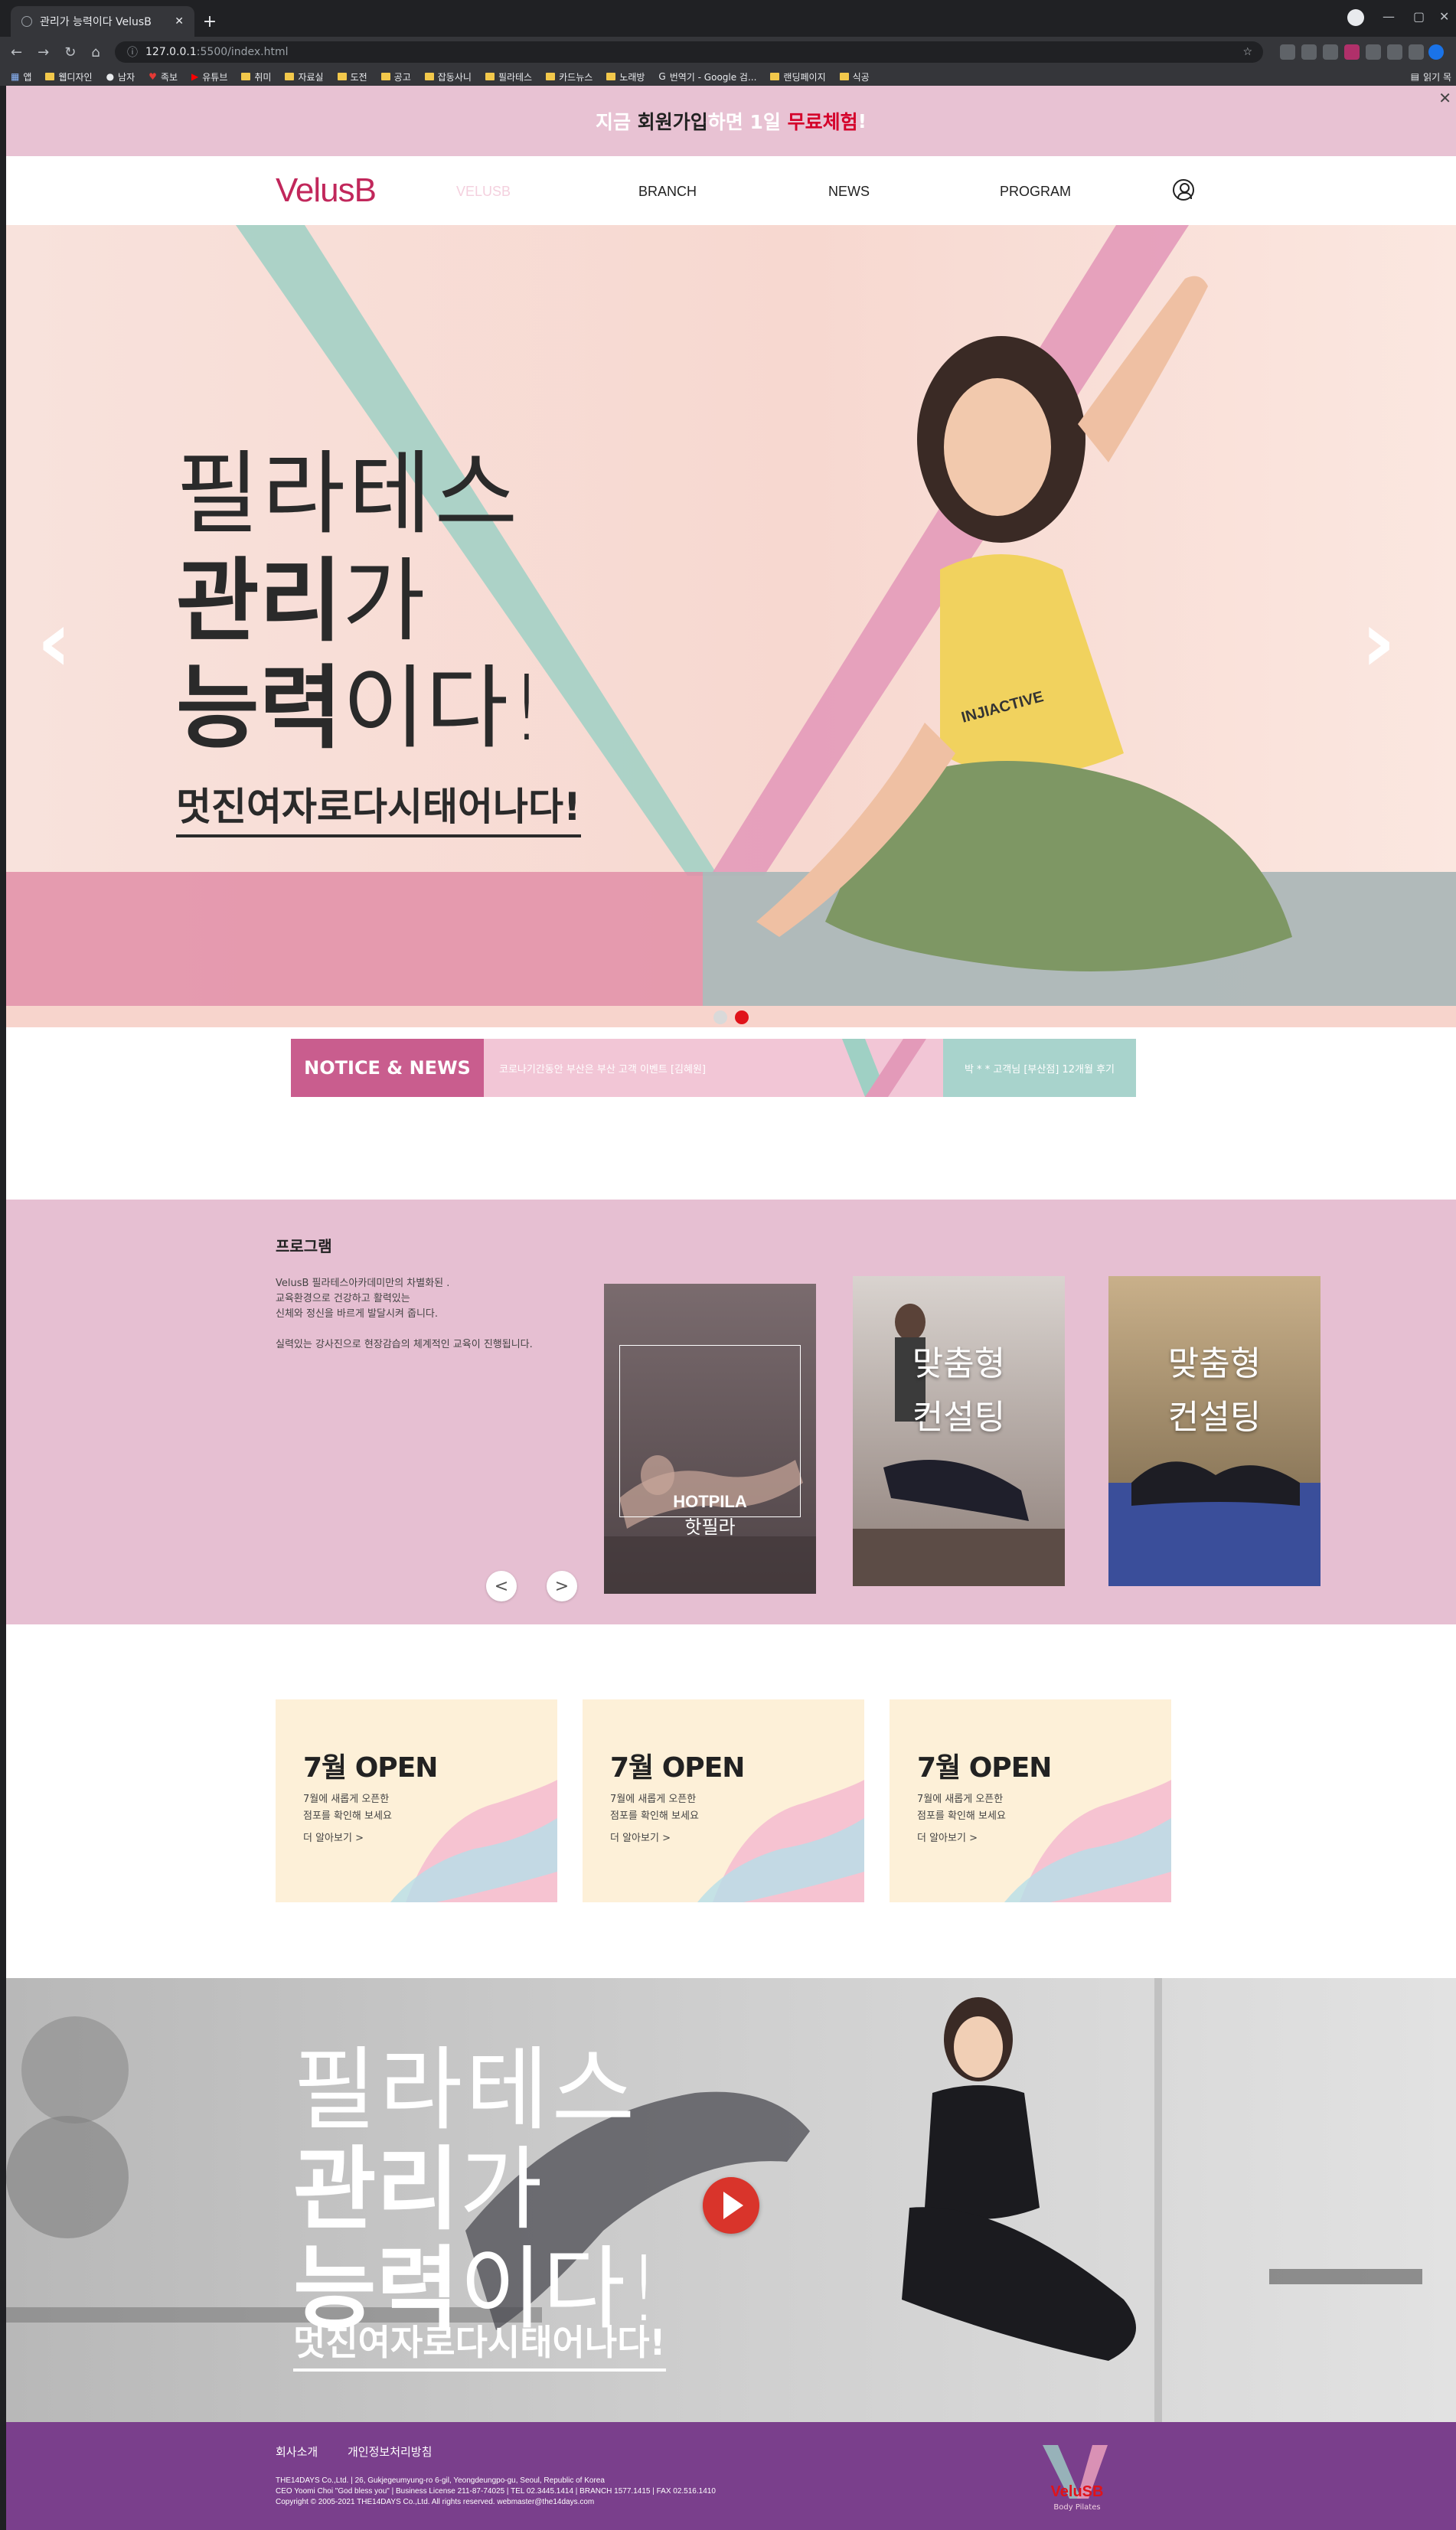 Image resolution: width=1456 pixels, height=2530 pixels. What do you see at coordinates (509, 76) in the screenshot?
I see `bookmark-item: 필라테스` at bounding box center [509, 76].